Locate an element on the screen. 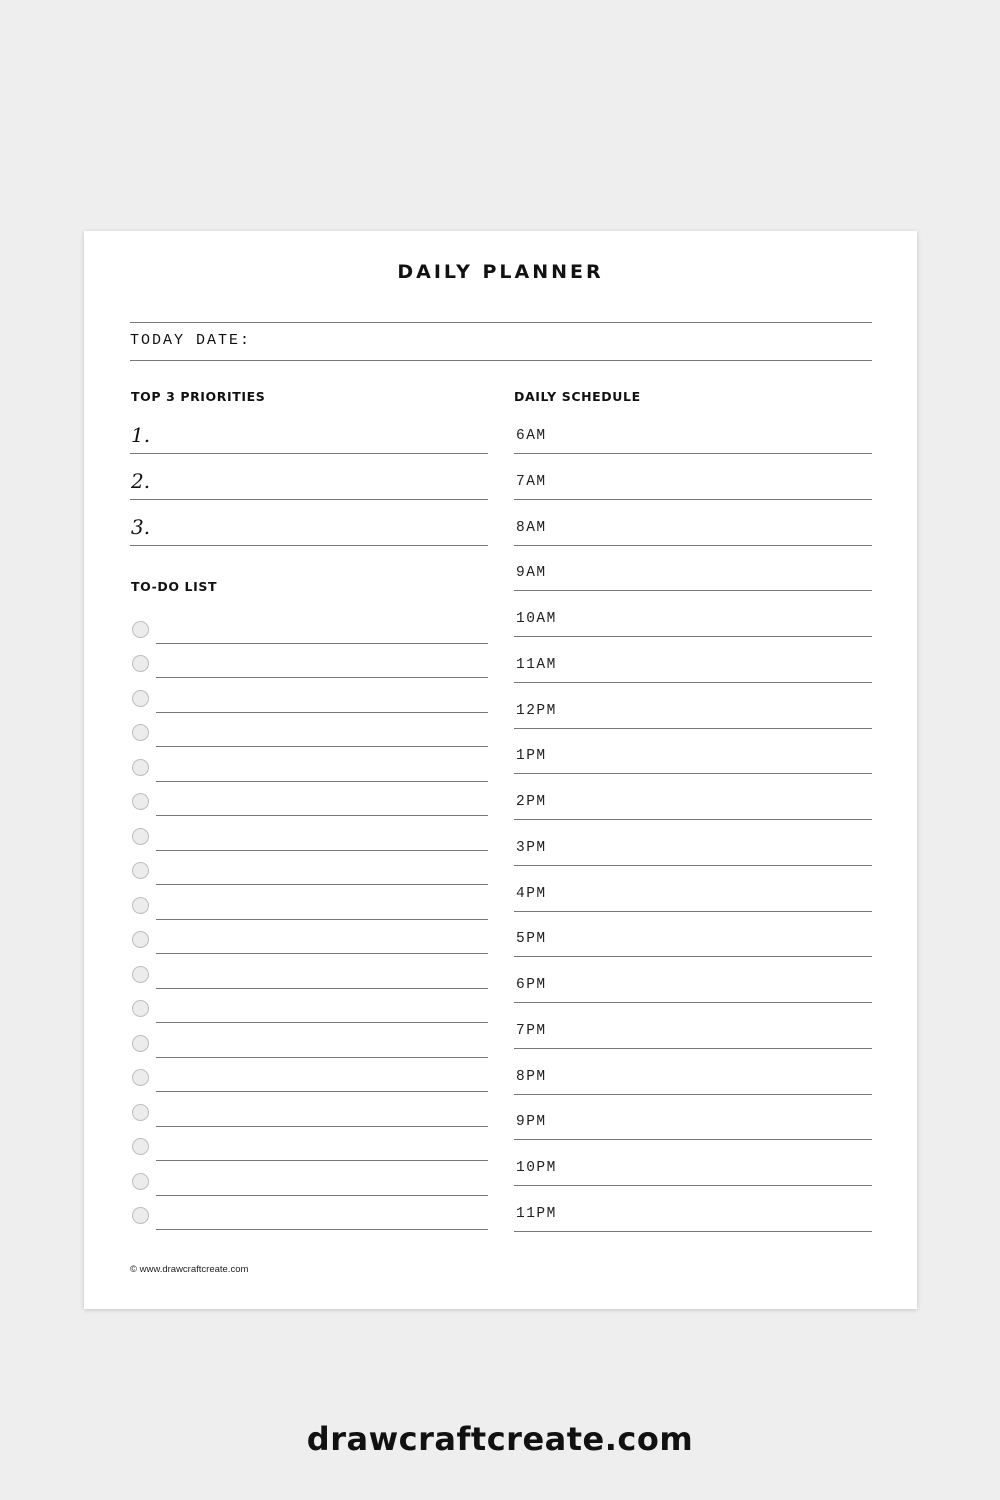  schedule-time-label: 3PM is located at coordinates (531, 847).